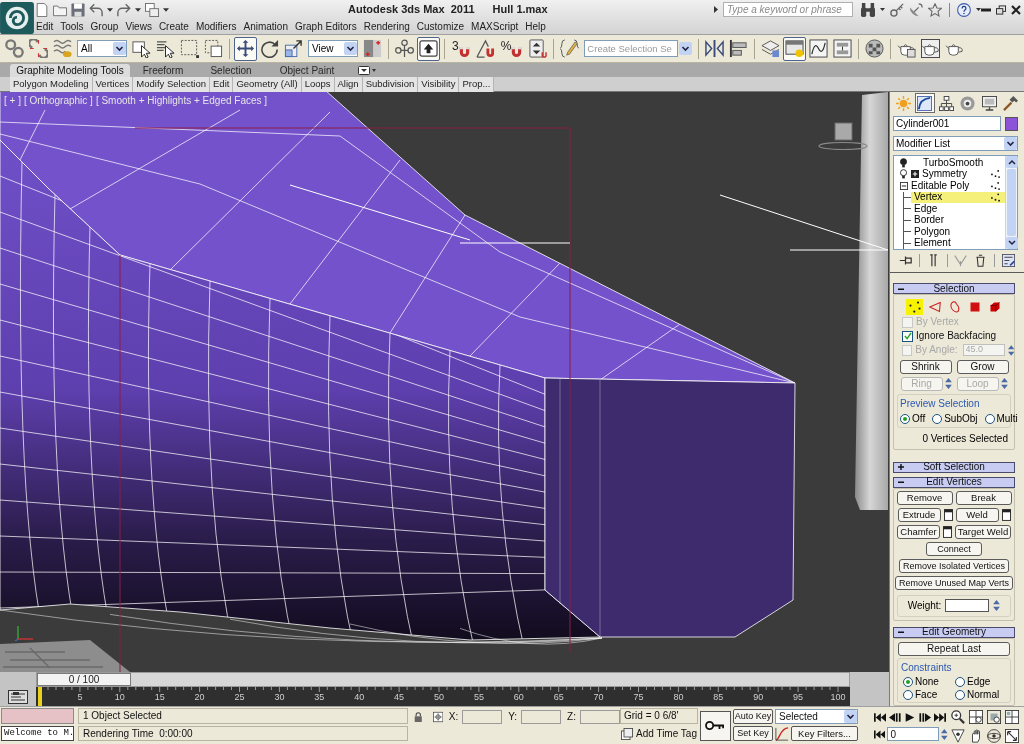  What do you see at coordinates (880, 717) in the screenshot?
I see `skip-start-icon` at bounding box center [880, 717].